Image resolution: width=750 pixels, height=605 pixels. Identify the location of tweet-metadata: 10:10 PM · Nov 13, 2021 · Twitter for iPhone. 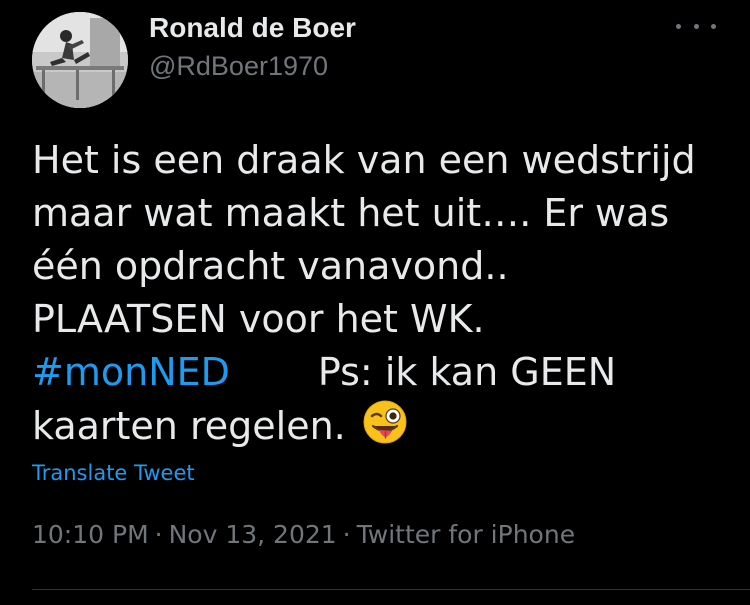
(303, 535).